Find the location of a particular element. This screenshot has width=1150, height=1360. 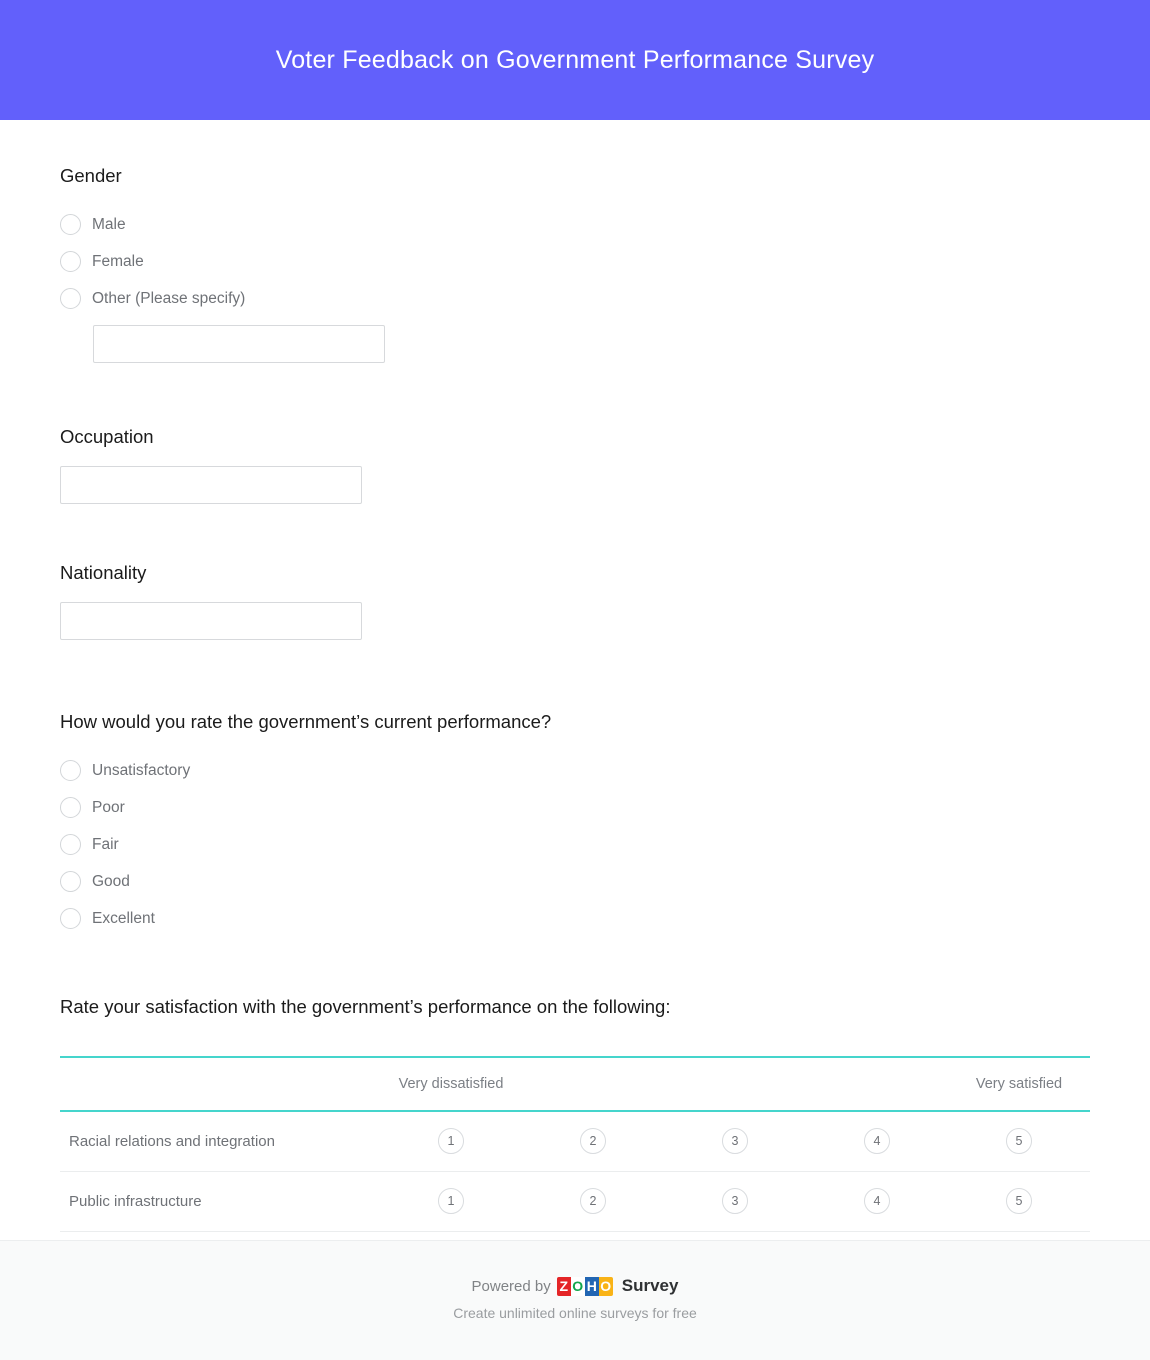

matrix-cell-racial-4: 4 is located at coordinates (877, 1141).